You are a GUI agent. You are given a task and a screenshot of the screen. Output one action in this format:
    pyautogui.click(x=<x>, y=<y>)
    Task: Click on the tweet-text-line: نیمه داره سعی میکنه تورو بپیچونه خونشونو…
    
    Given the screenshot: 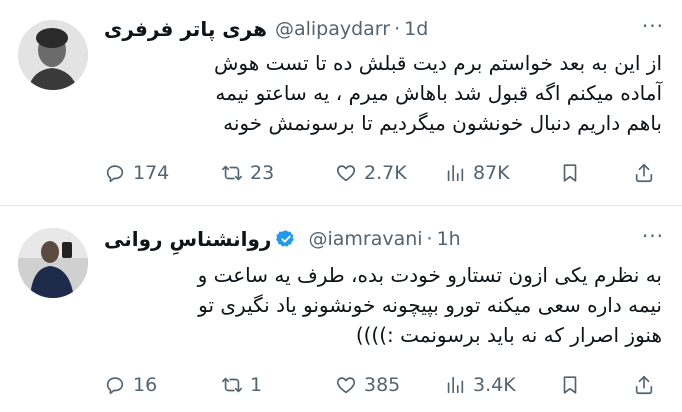 What is the action you would take?
    pyautogui.click(x=430, y=305)
    